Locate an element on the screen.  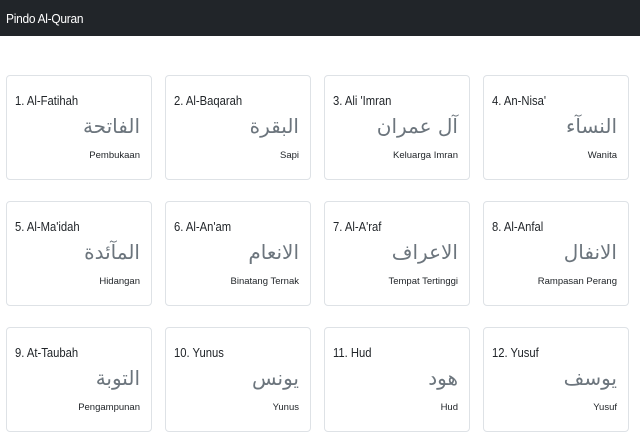
surah-name: 6. Al-An'am is located at coordinates (203, 227).